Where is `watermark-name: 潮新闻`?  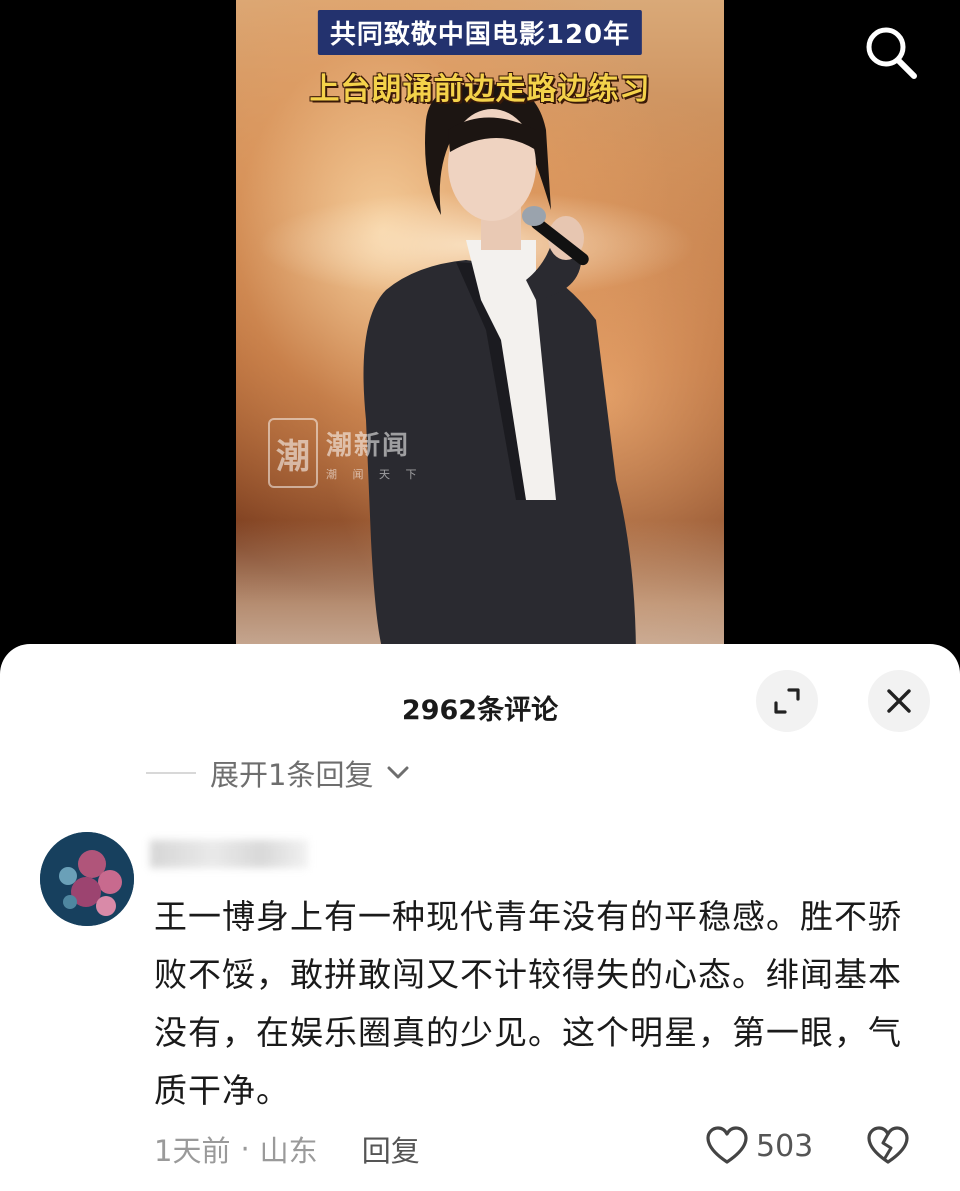
watermark-name: 潮新闻 is located at coordinates (368, 445).